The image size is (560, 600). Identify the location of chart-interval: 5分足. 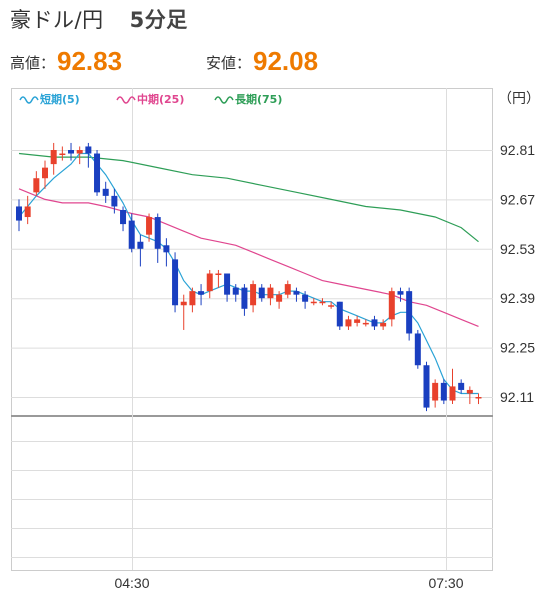
(158, 20).